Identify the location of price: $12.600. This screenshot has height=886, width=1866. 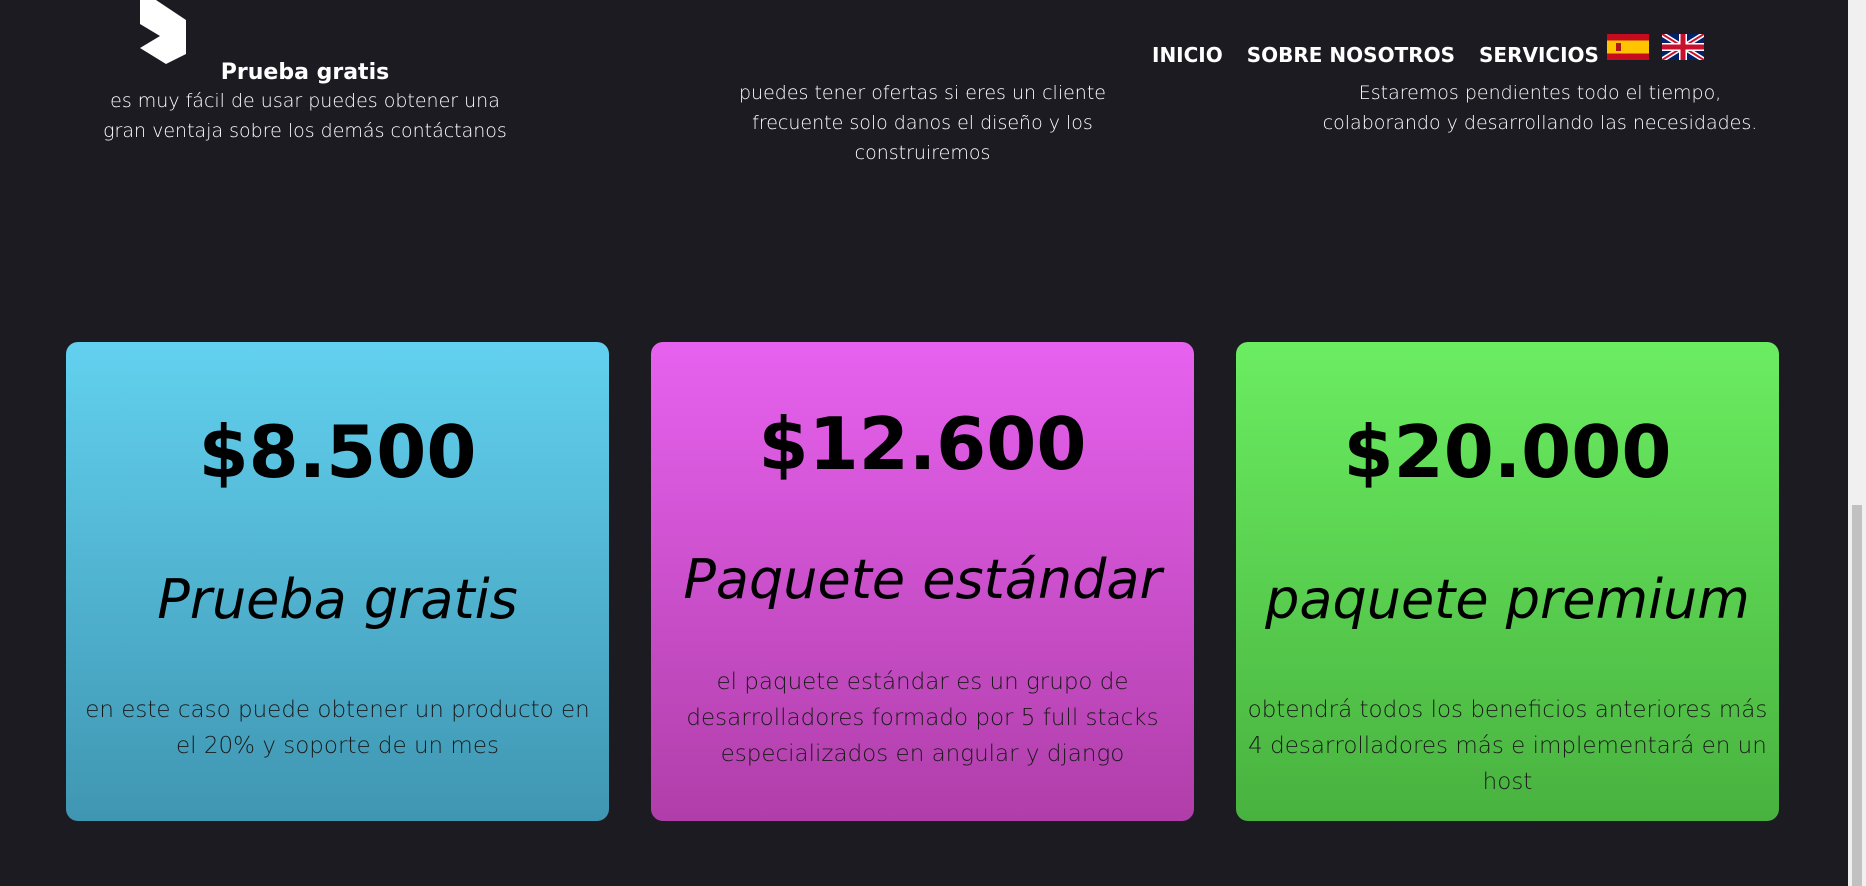
(922, 444).